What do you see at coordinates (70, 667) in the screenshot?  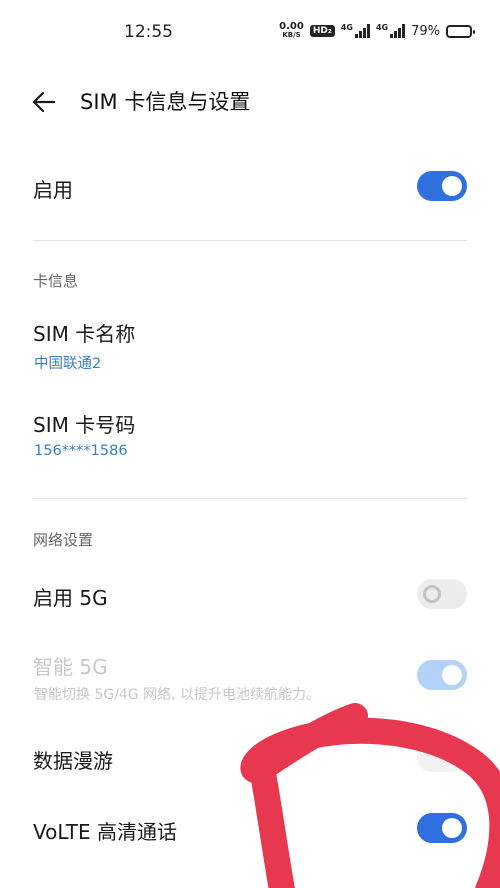 I see `smart-5g-label: 智能 5G` at bounding box center [70, 667].